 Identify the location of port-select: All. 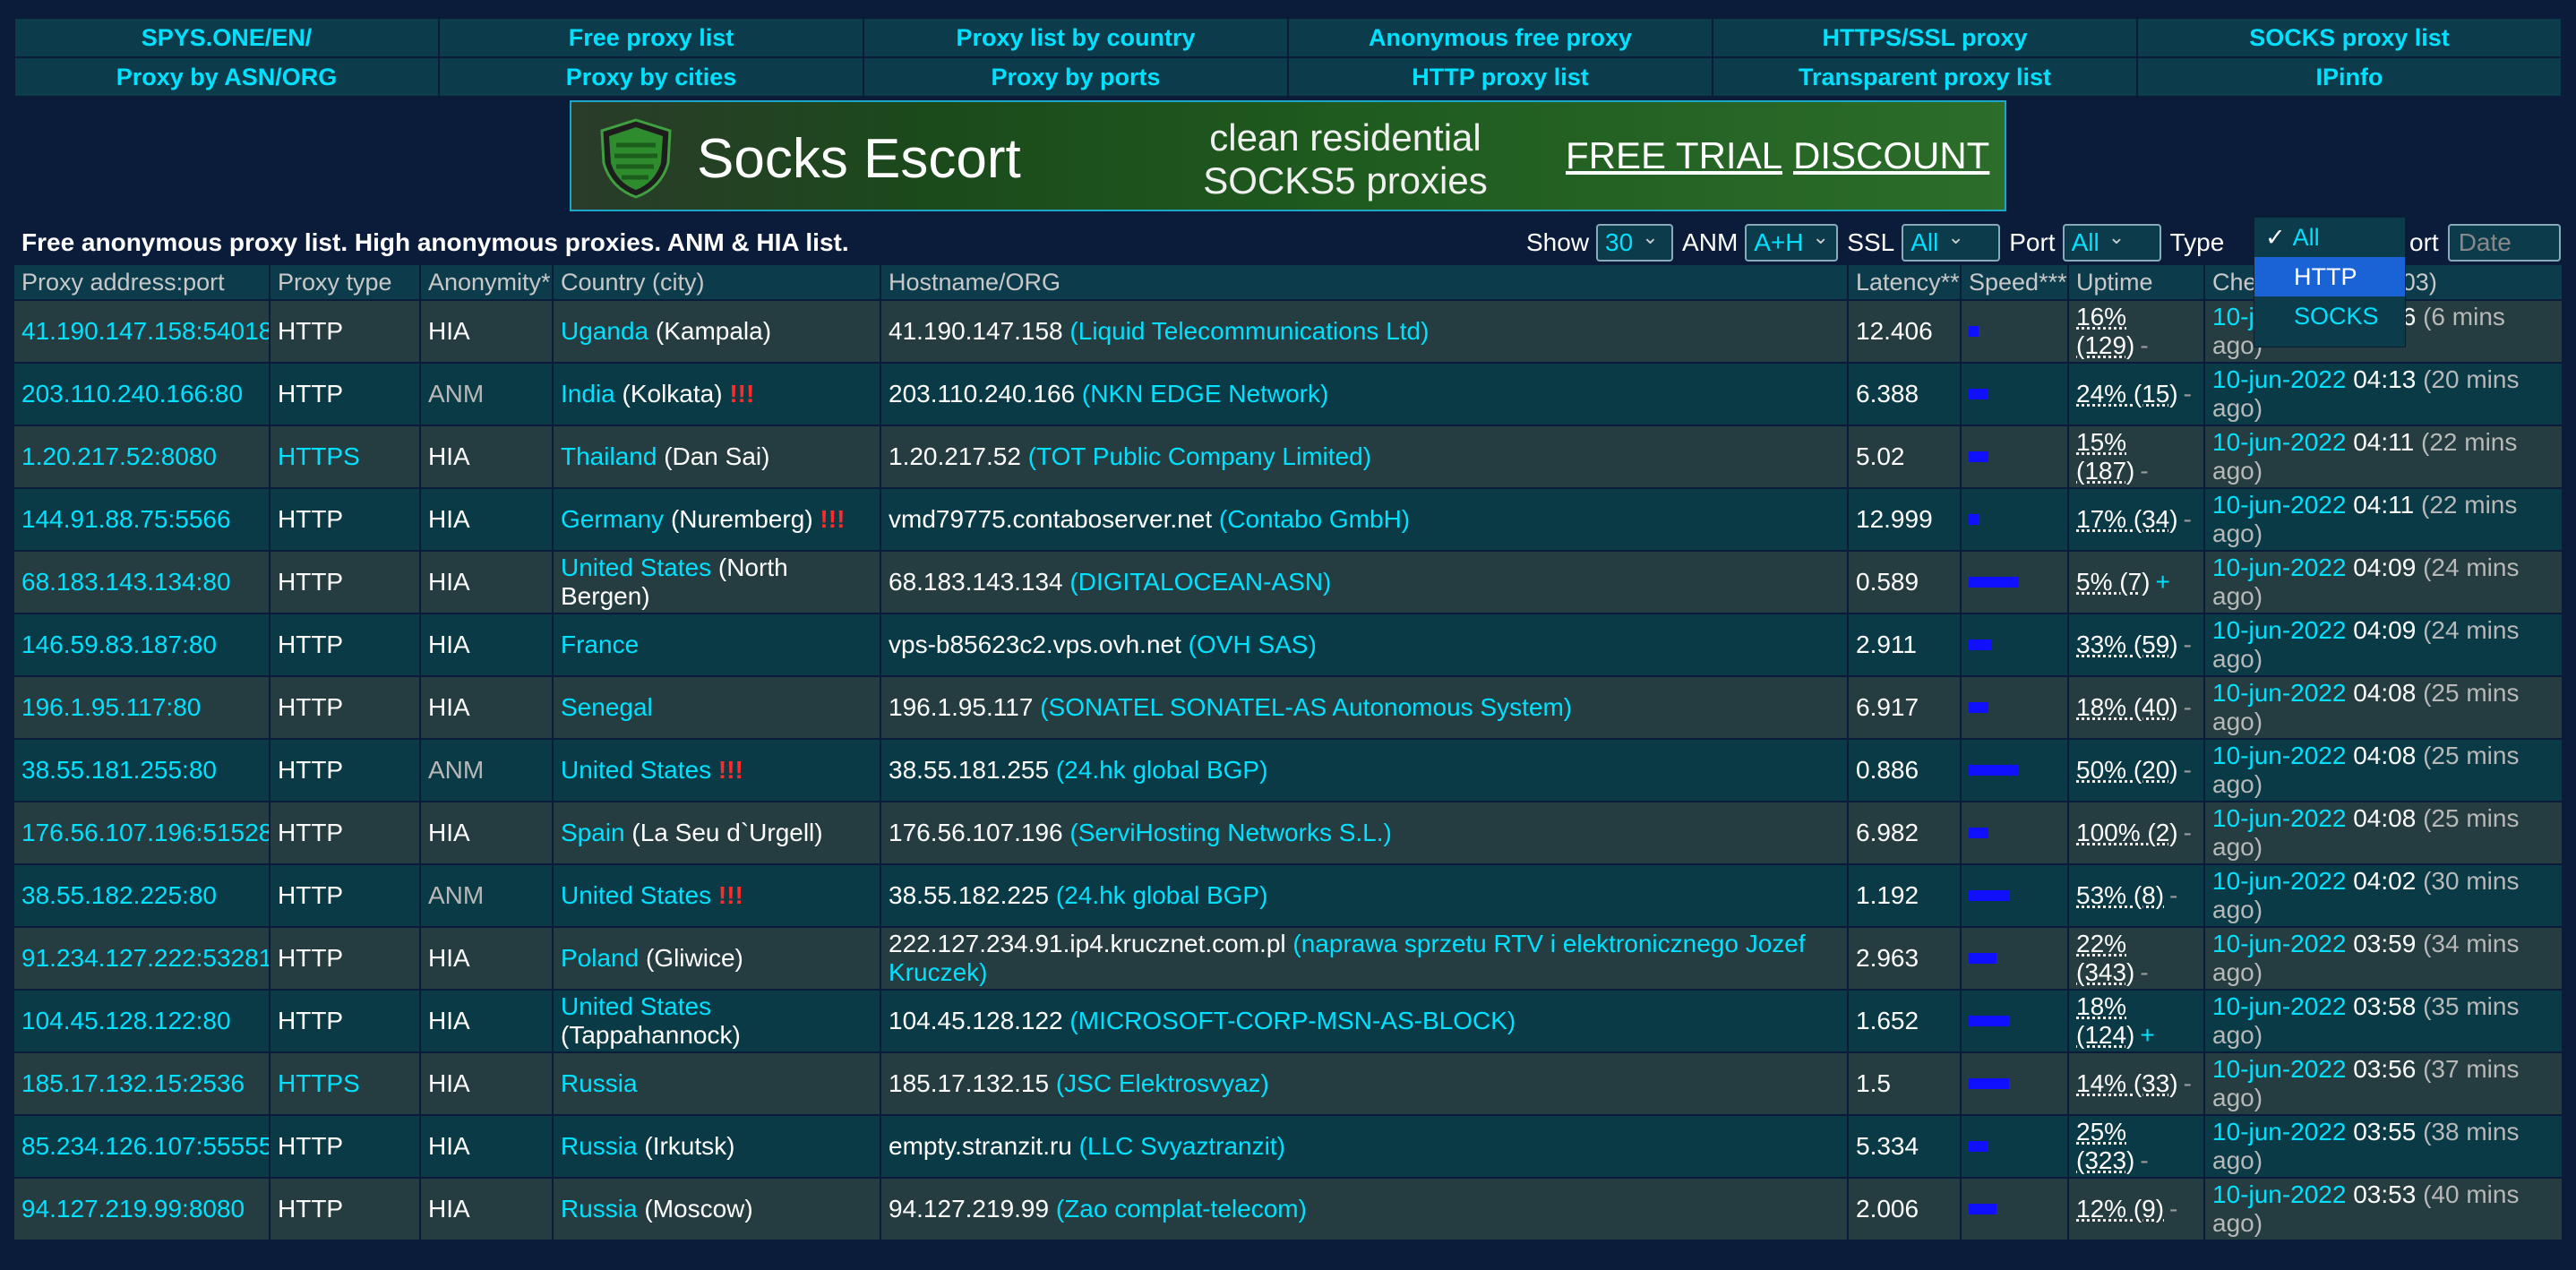
(2111, 243).